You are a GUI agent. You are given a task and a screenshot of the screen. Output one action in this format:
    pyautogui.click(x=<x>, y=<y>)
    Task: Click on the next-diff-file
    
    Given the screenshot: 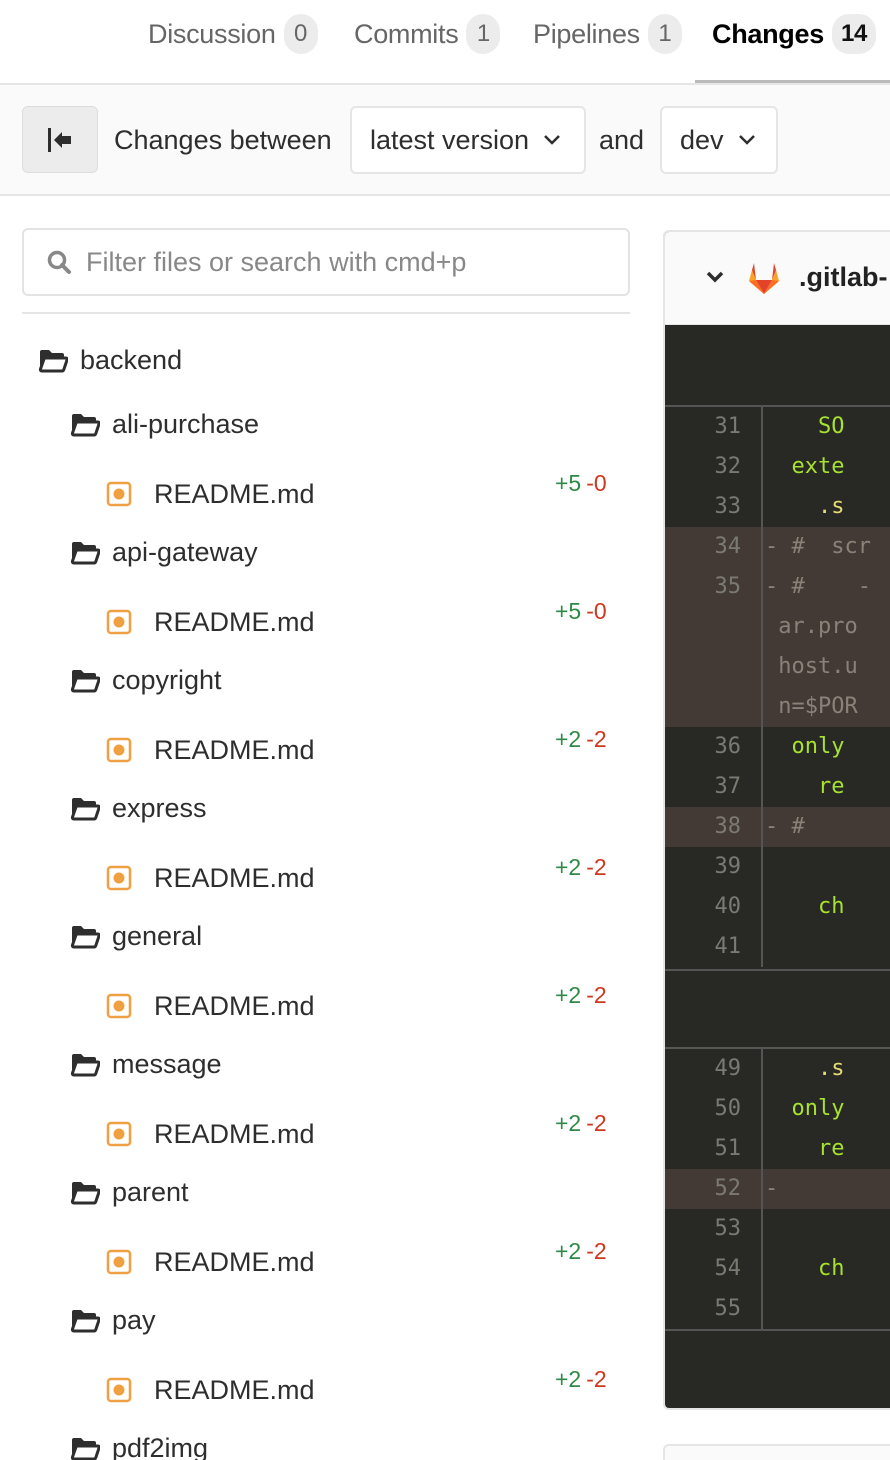 What is the action you would take?
    pyautogui.click(x=776, y=1452)
    